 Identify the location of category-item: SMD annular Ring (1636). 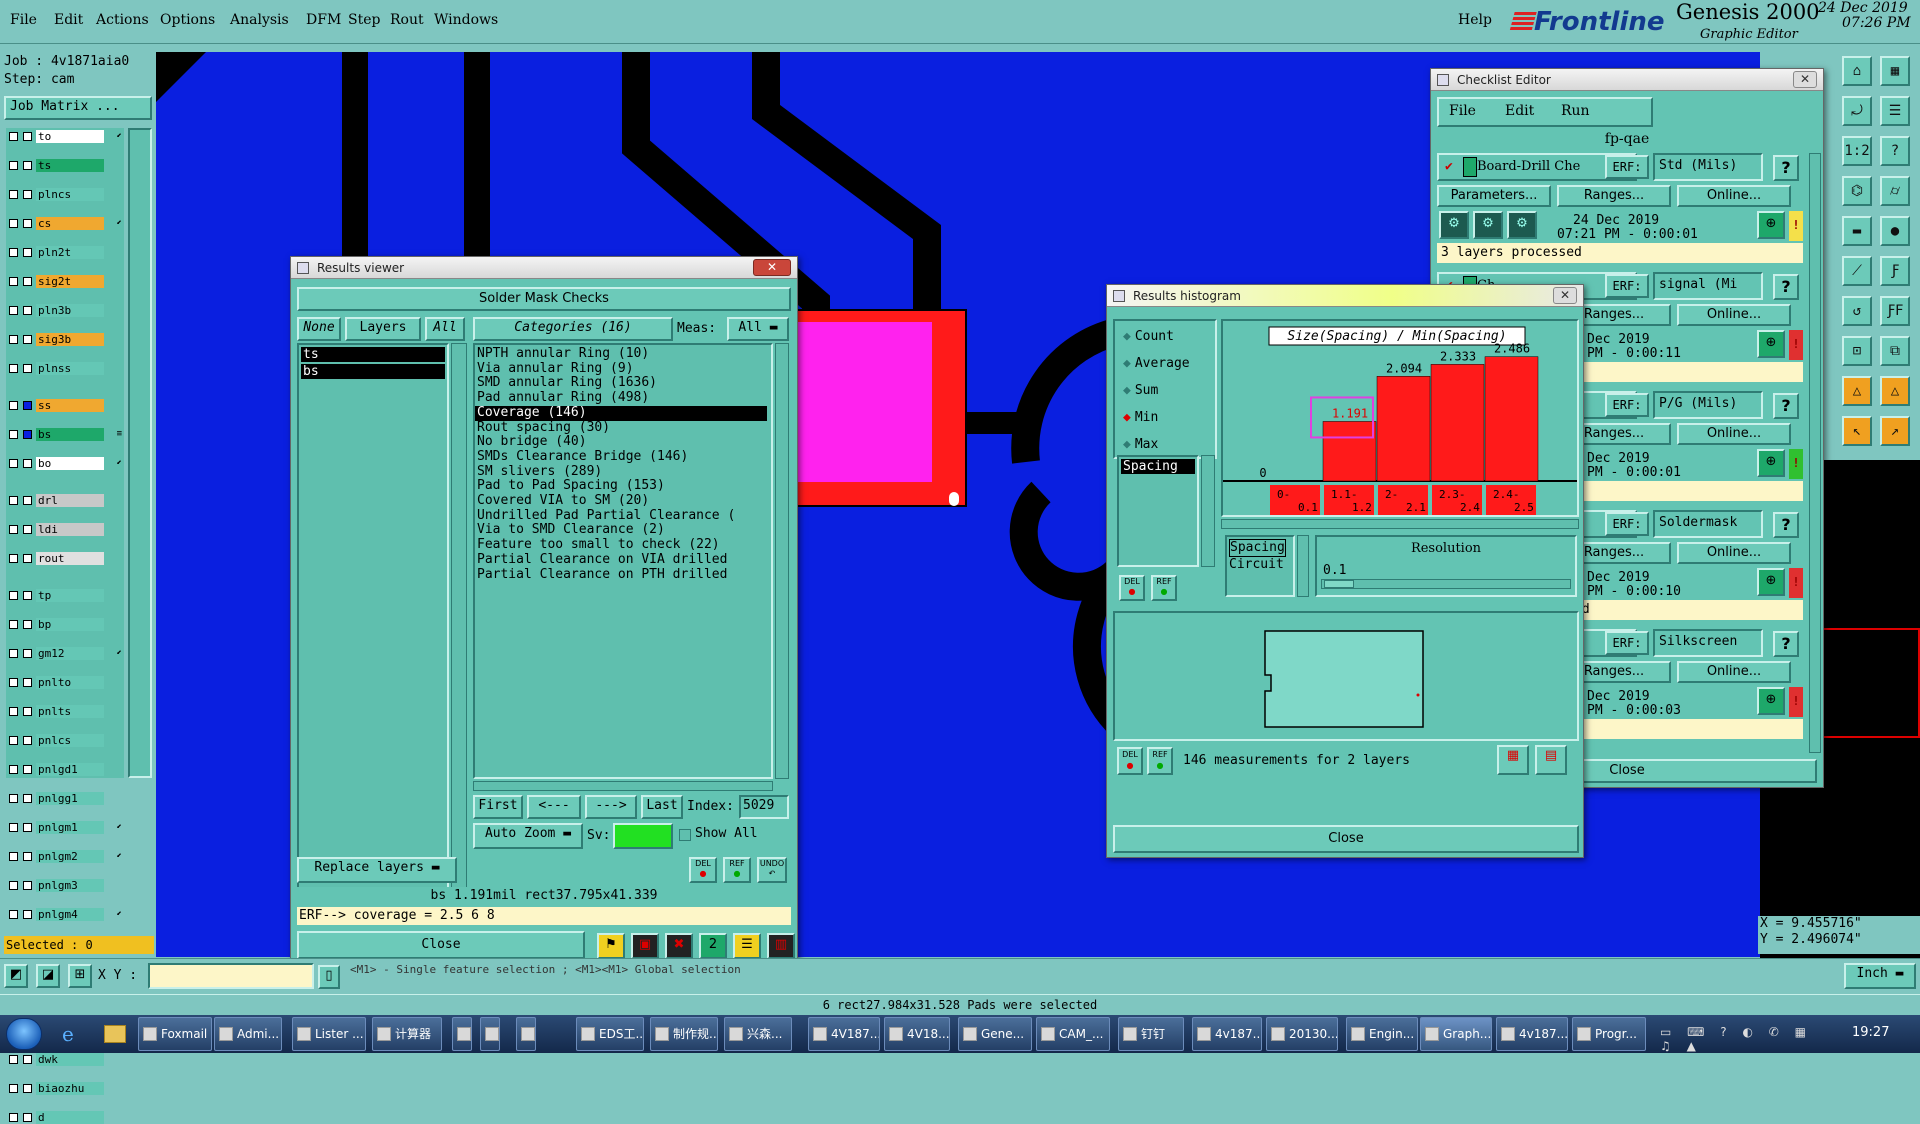
(623, 383).